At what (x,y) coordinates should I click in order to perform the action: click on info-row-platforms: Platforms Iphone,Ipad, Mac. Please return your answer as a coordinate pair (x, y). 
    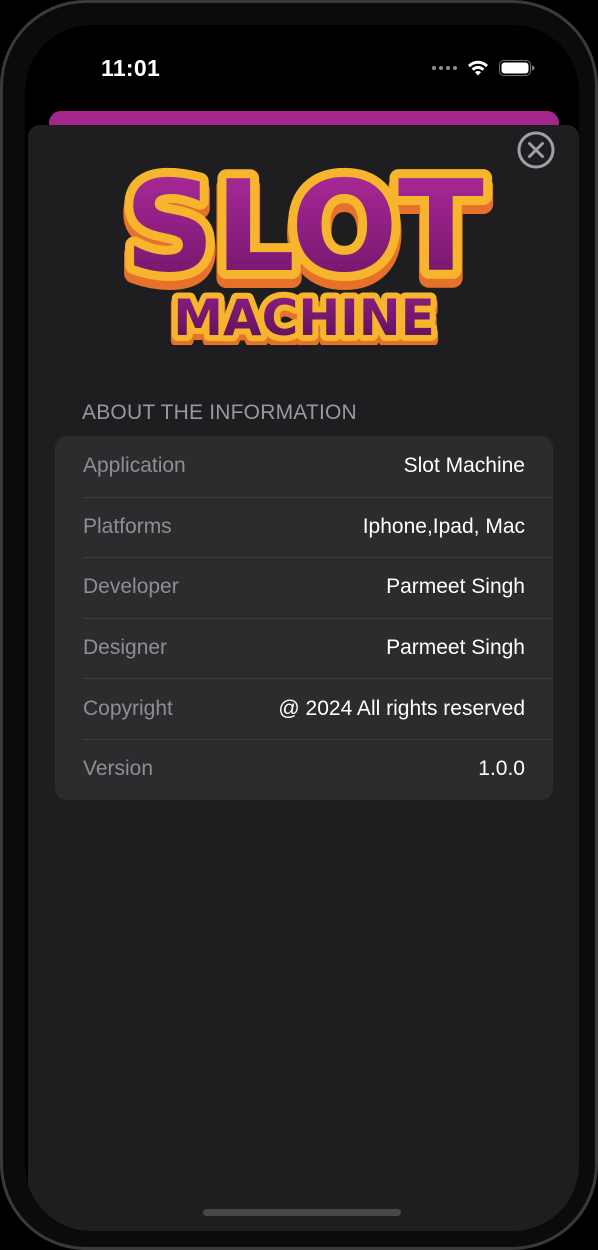
    Looking at the image, I should click on (304, 527).